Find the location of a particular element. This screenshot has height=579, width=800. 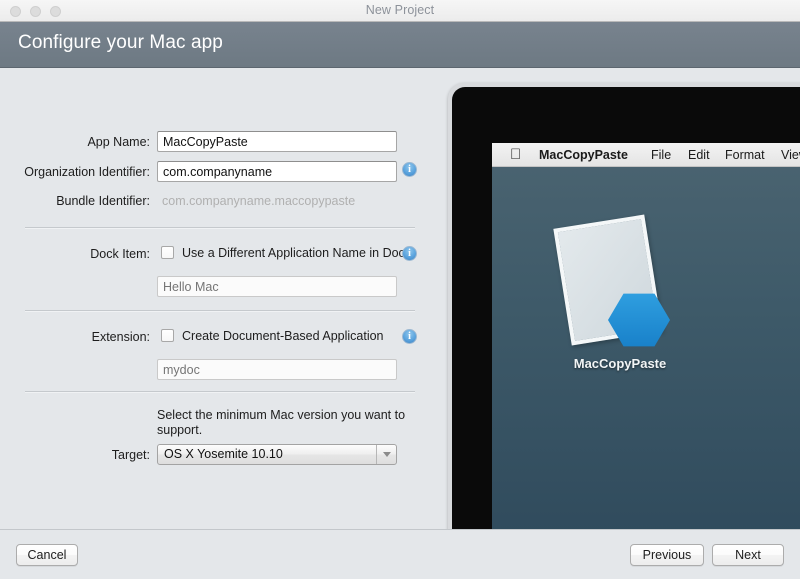

target-label: Target: is located at coordinates (130, 455).